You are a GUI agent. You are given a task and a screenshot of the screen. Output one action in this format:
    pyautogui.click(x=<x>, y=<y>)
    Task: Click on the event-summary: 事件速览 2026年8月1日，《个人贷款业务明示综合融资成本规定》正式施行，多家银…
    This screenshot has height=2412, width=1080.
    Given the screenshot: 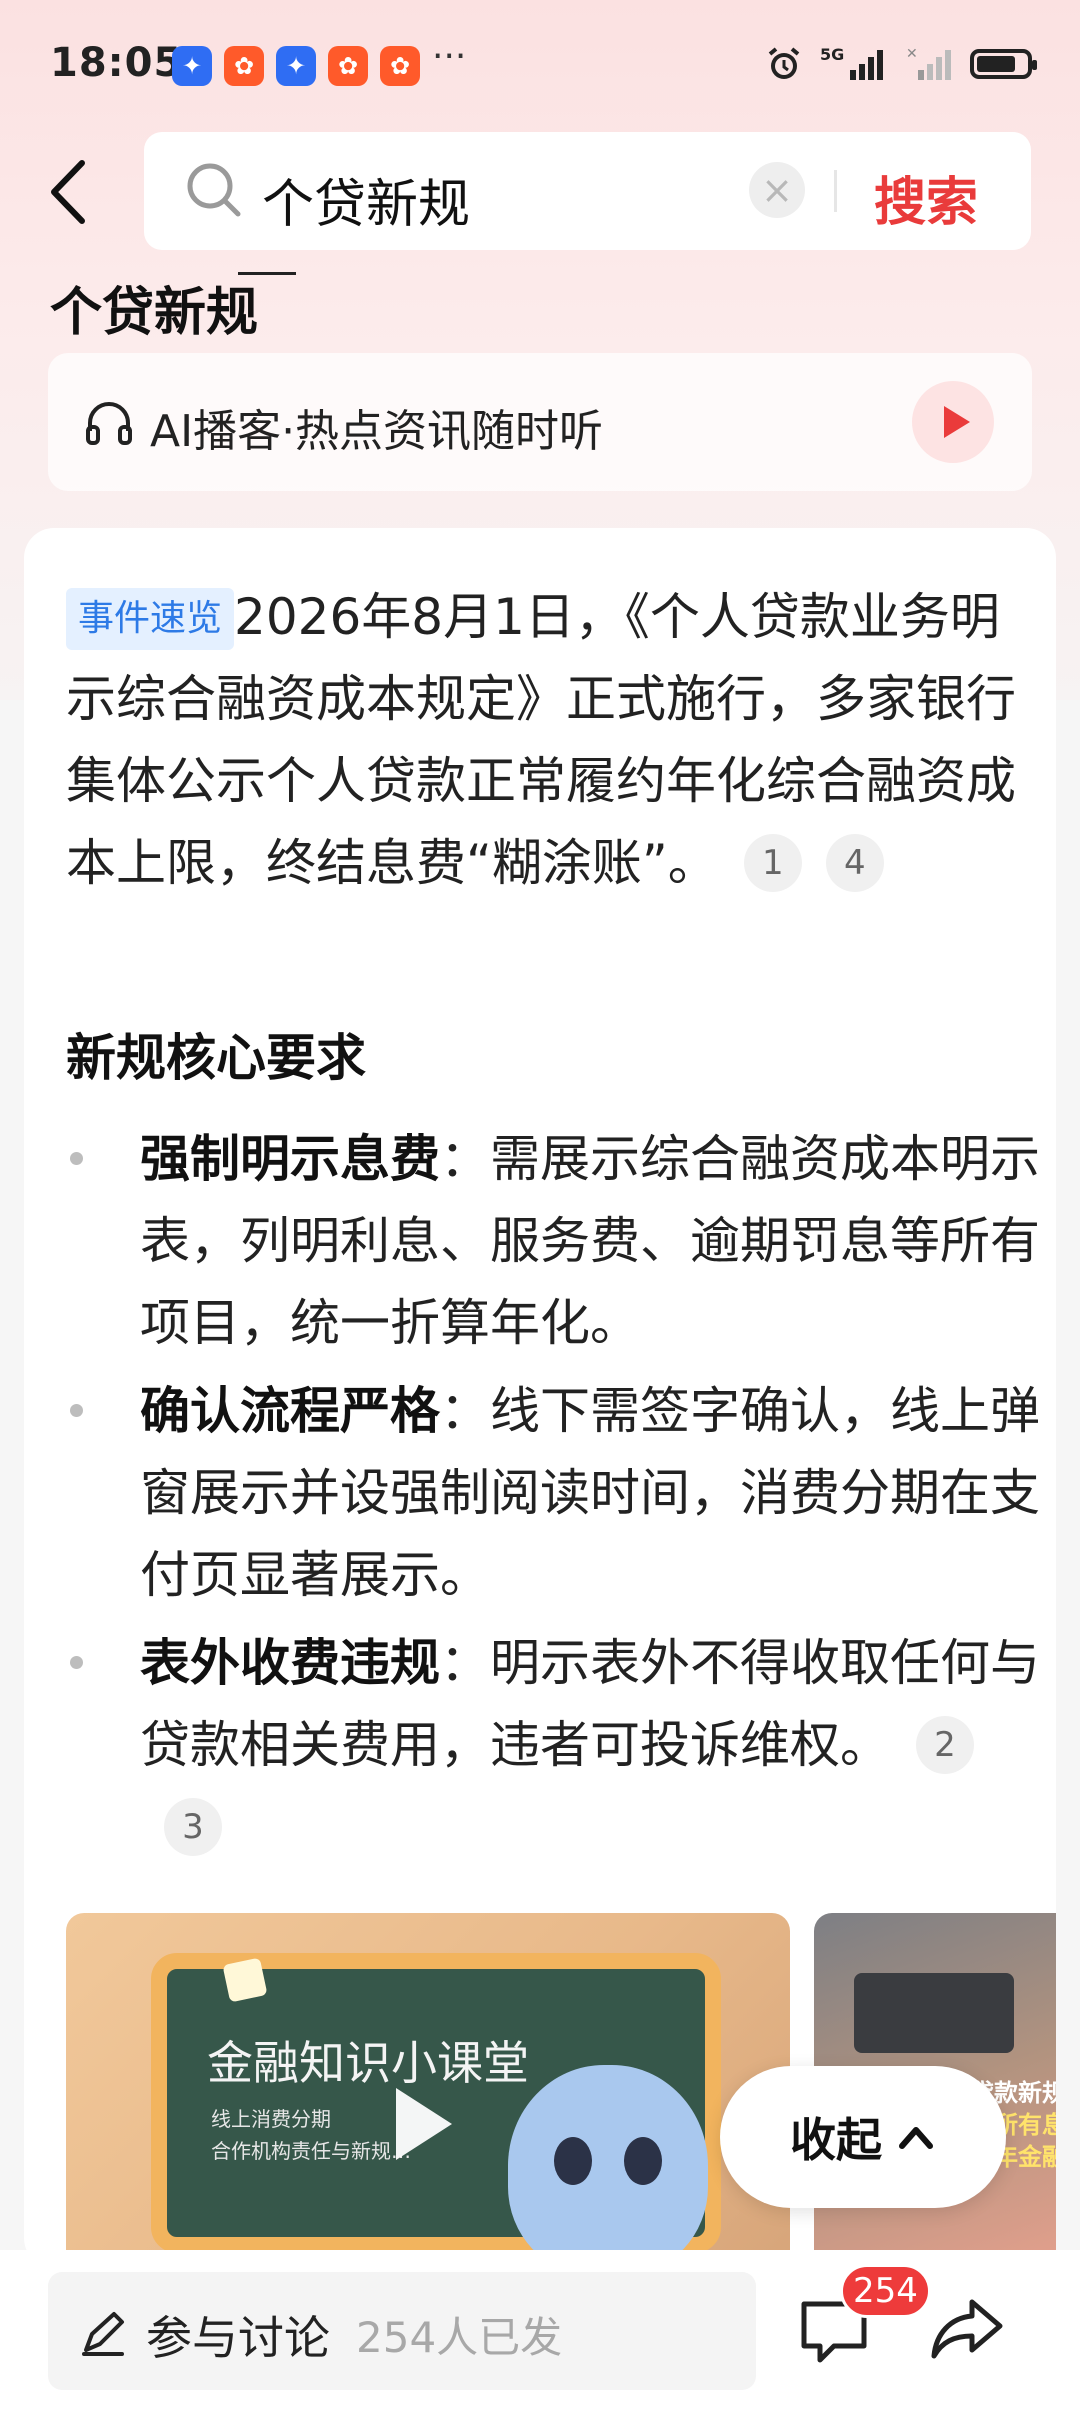 What is the action you would take?
    pyautogui.click(x=551, y=740)
    